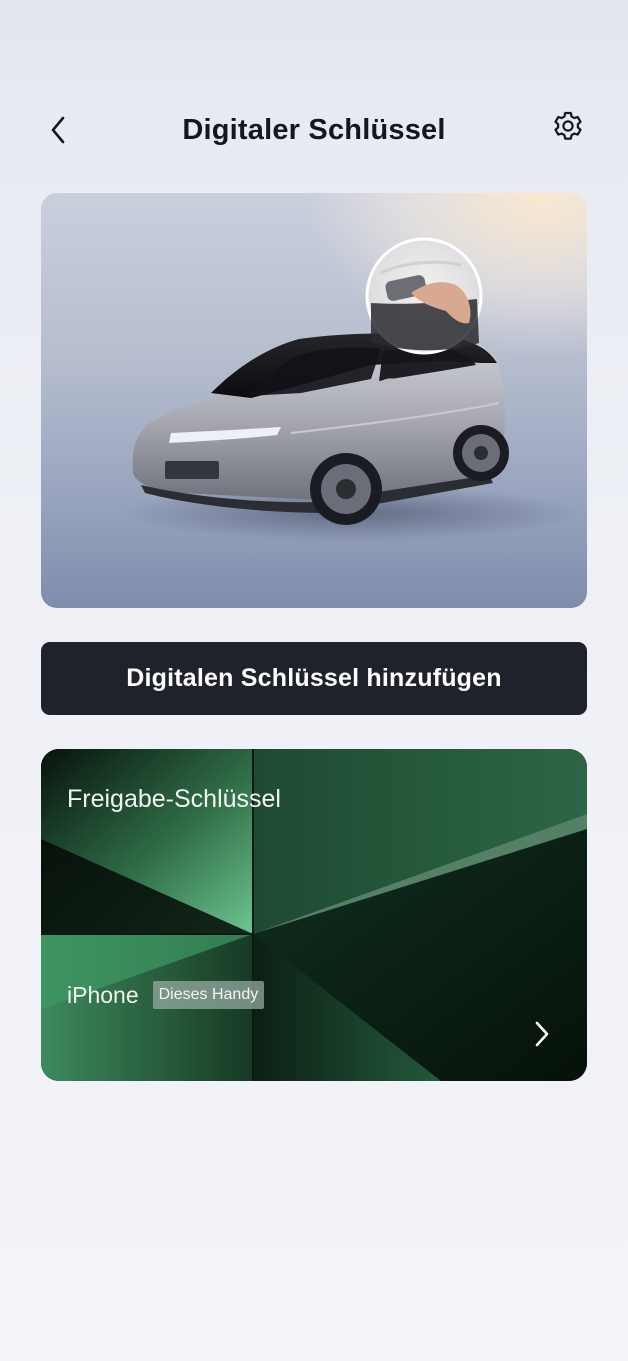 This screenshot has height=1361, width=628. I want to click on settings-button, so click(568, 126).